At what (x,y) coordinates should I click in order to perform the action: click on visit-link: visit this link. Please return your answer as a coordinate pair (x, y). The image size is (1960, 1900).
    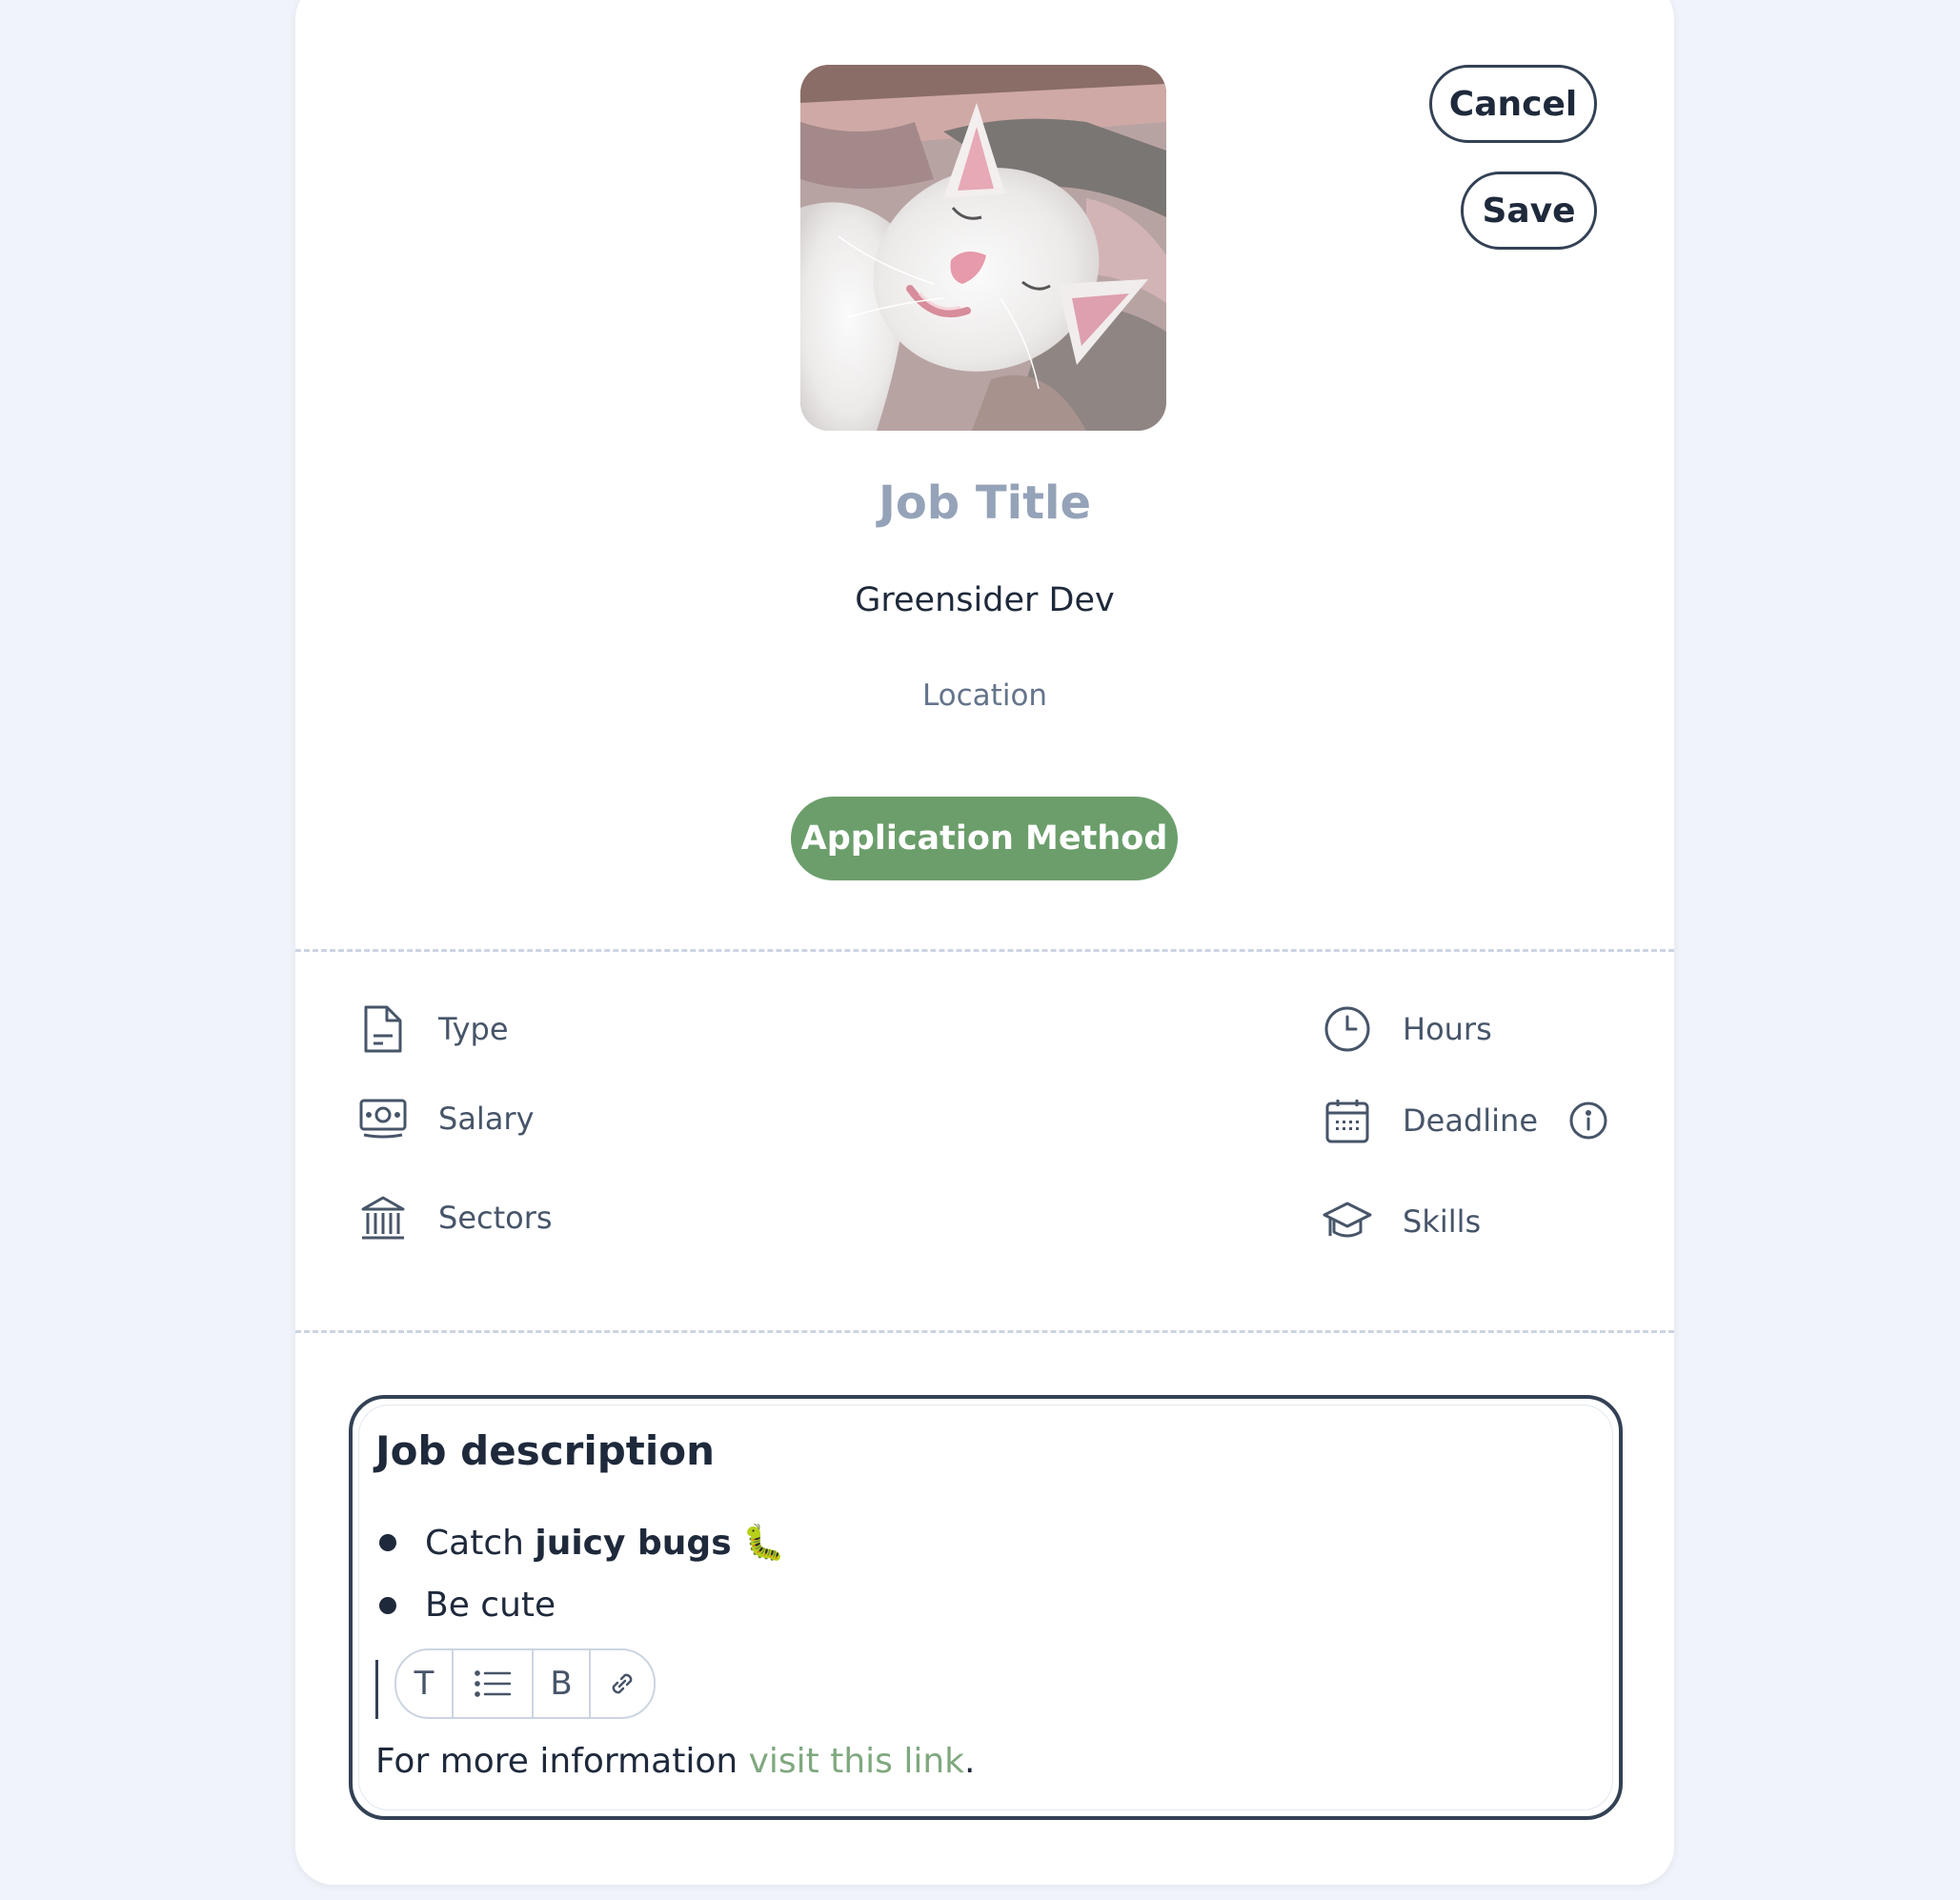
    Looking at the image, I should click on (856, 1761).